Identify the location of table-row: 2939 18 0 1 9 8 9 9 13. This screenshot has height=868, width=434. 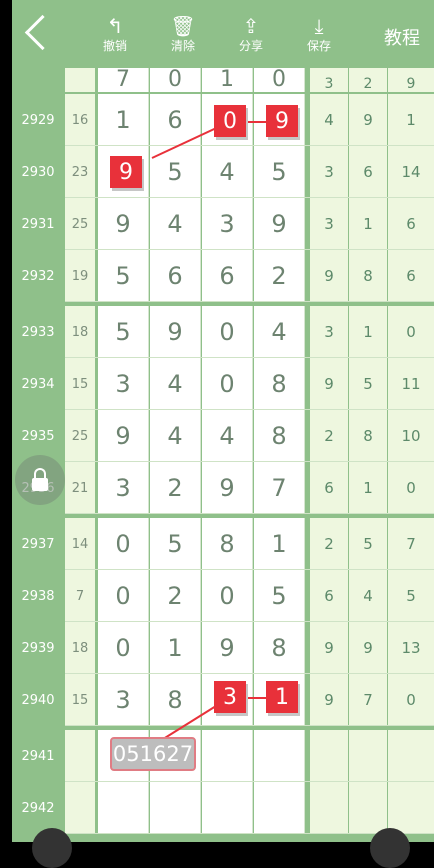
(223, 648).